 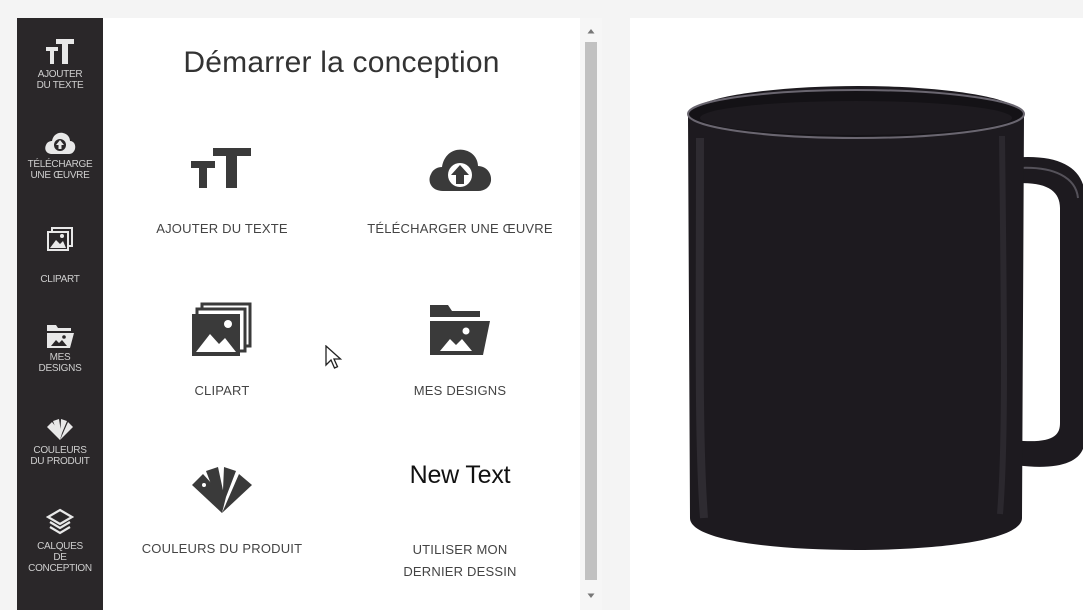 I want to click on tile-label: AJOUTER DU TEXTE, so click(x=222, y=228).